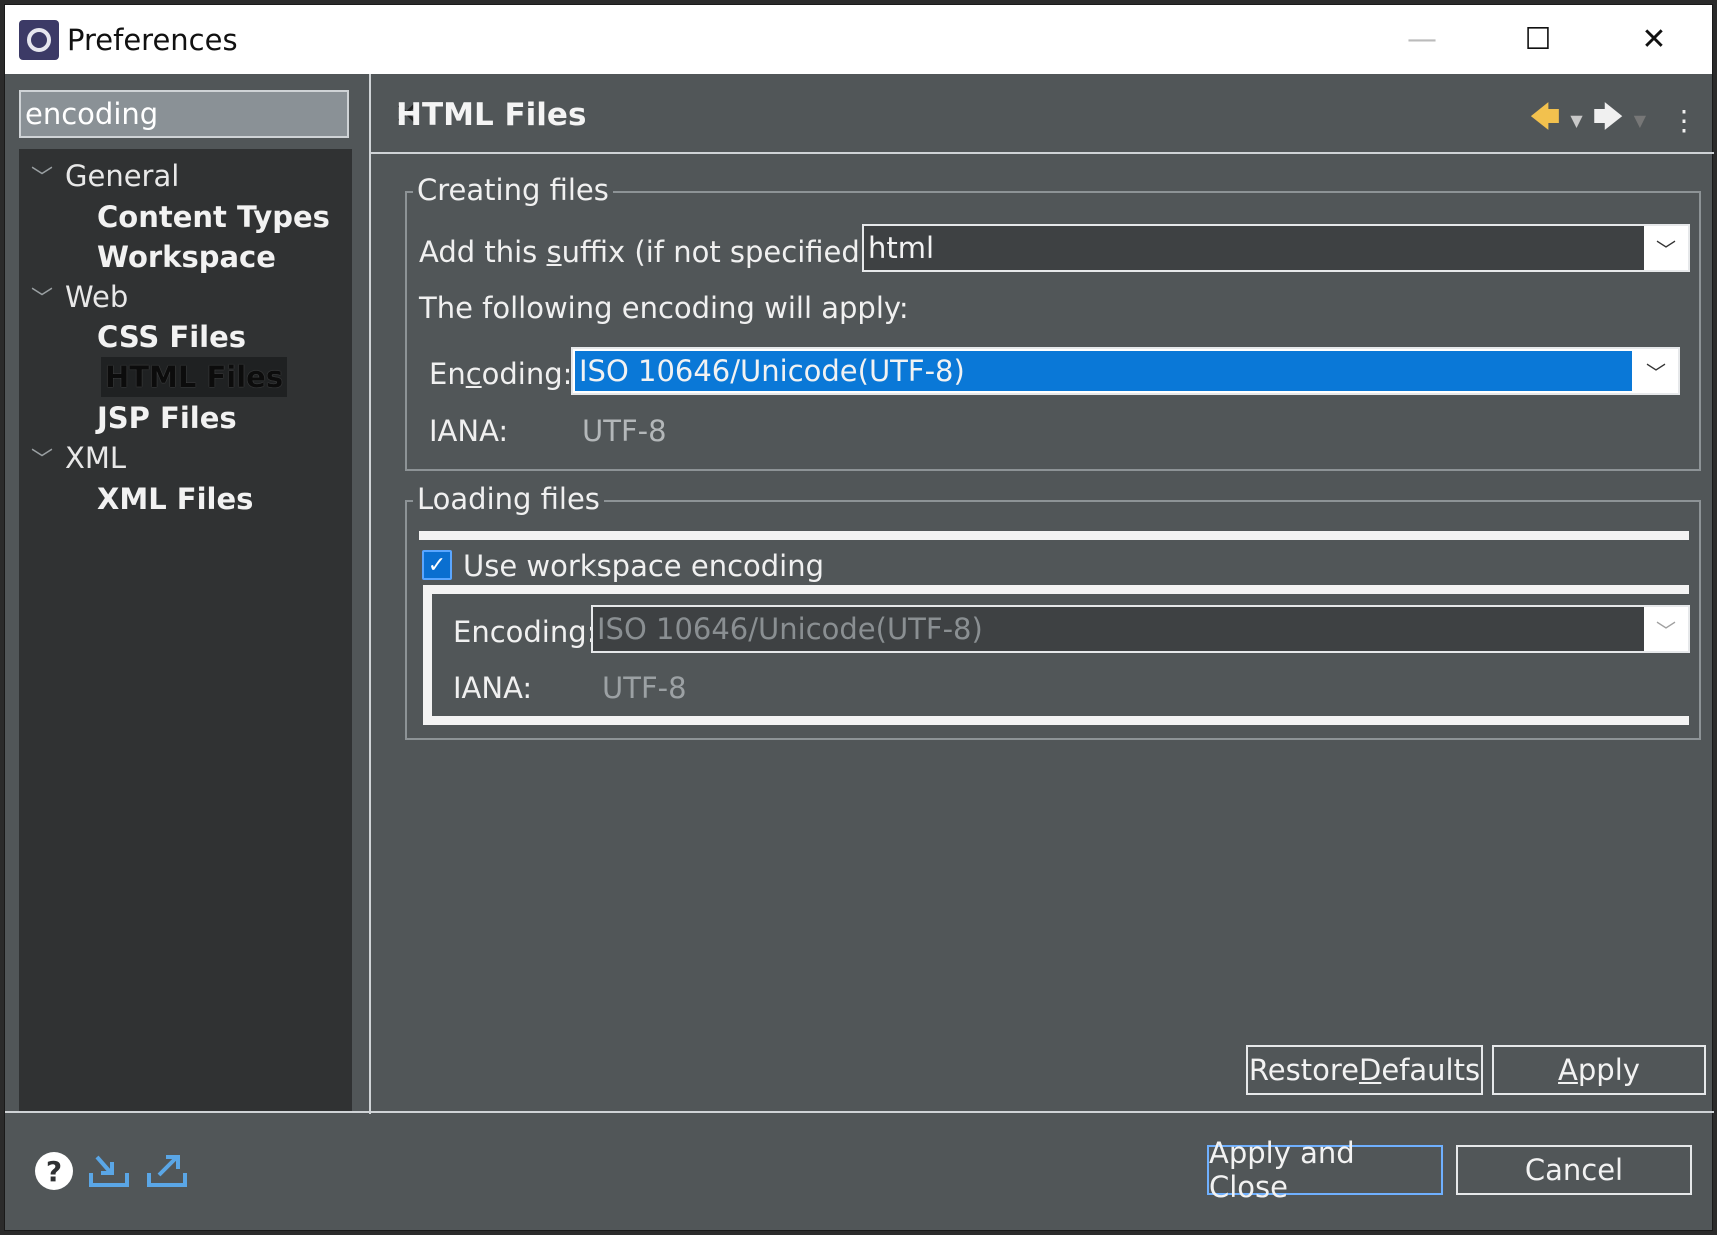 The image size is (1717, 1235). I want to click on loading-encoding-combo: ISO 10646/Unicode(UTF-8) ﹀, so click(1140, 629).